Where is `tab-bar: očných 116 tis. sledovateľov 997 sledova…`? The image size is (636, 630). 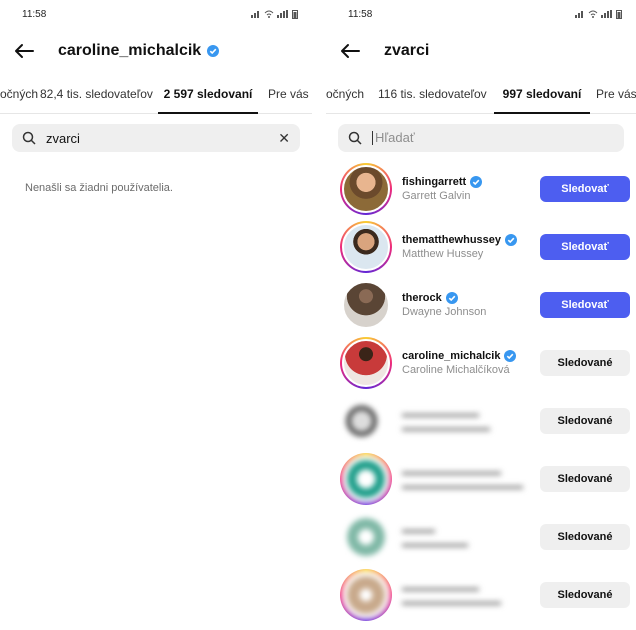
tab-bar: očných 116 tis. sledovateľov 997 sledova… is located at coordinates (481, 94).